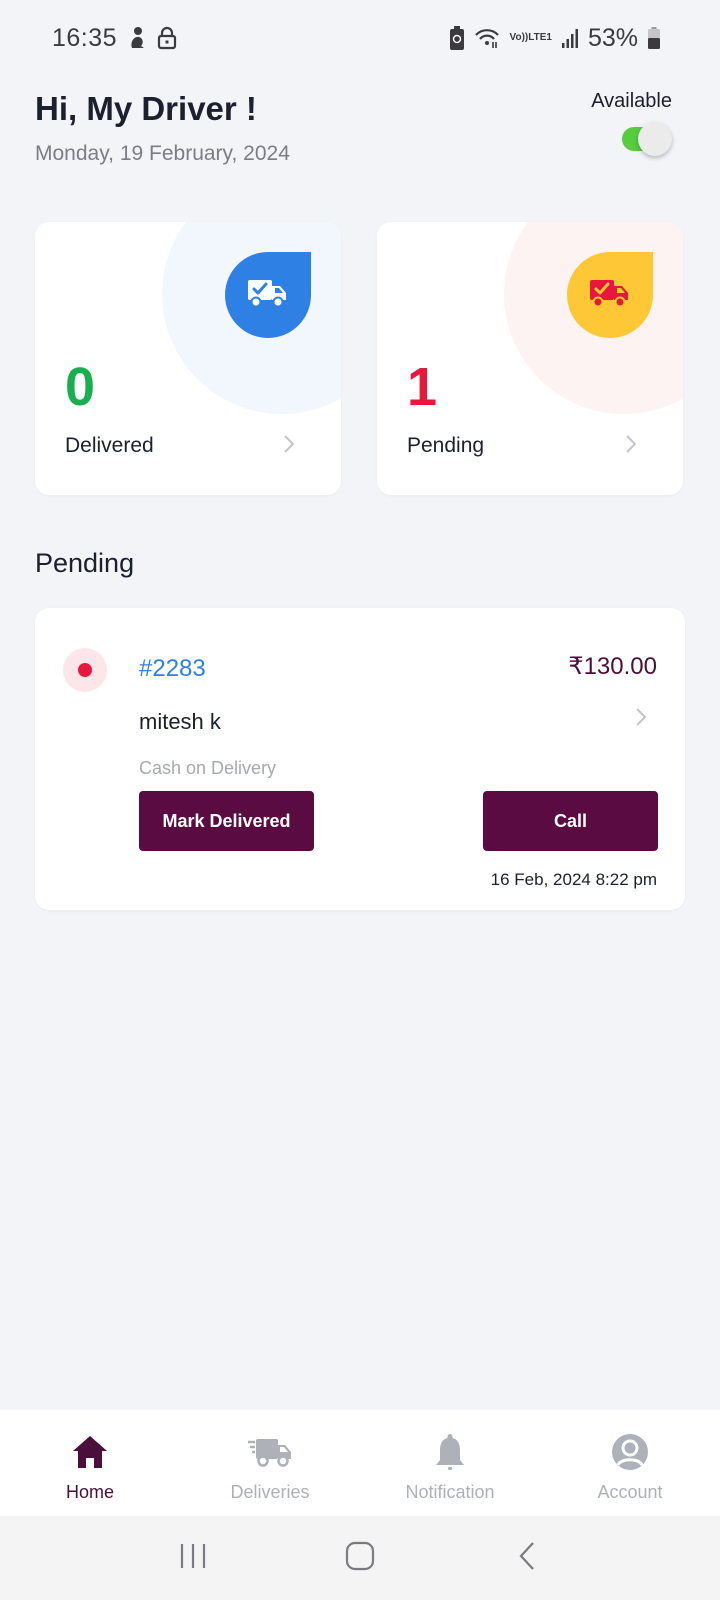 The height and width of the screenshot is (1600, 720). Describe the element at coordinates (422, 387) in the screenshot. I see `pending-count: 1` at that location.